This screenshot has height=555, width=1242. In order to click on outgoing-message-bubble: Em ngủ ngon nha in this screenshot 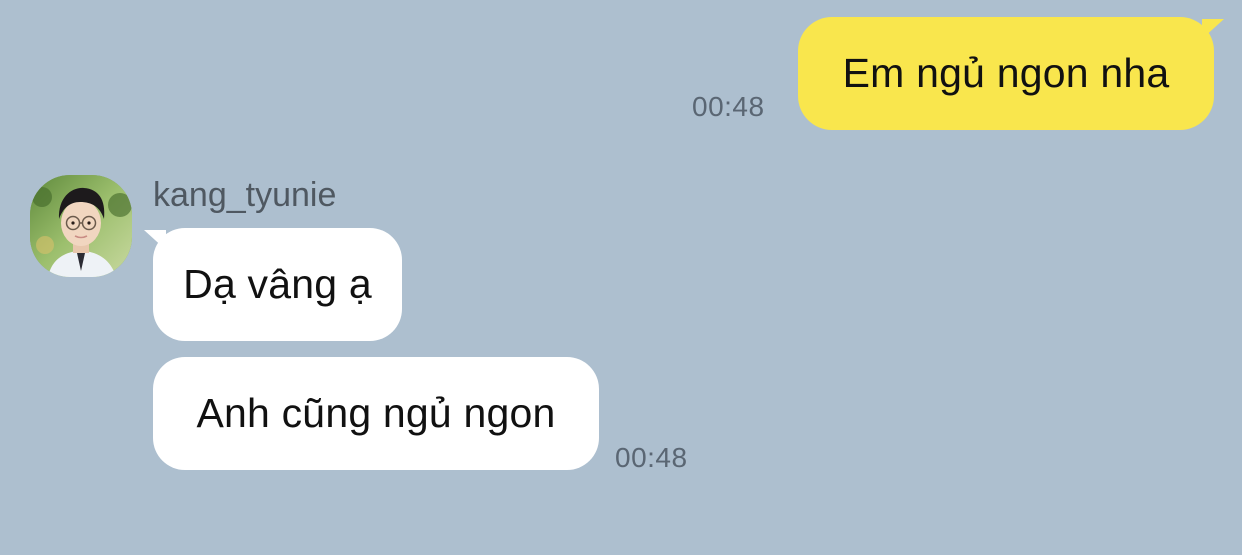, I will do `click(1006, 73)`.